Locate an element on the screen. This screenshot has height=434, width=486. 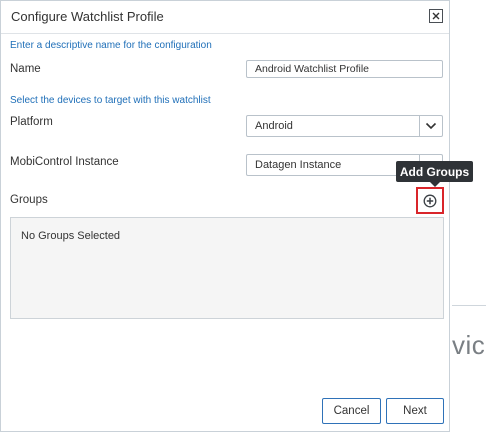
groups-empty-message: No Groups Selected is located at coordinates (71, 236).